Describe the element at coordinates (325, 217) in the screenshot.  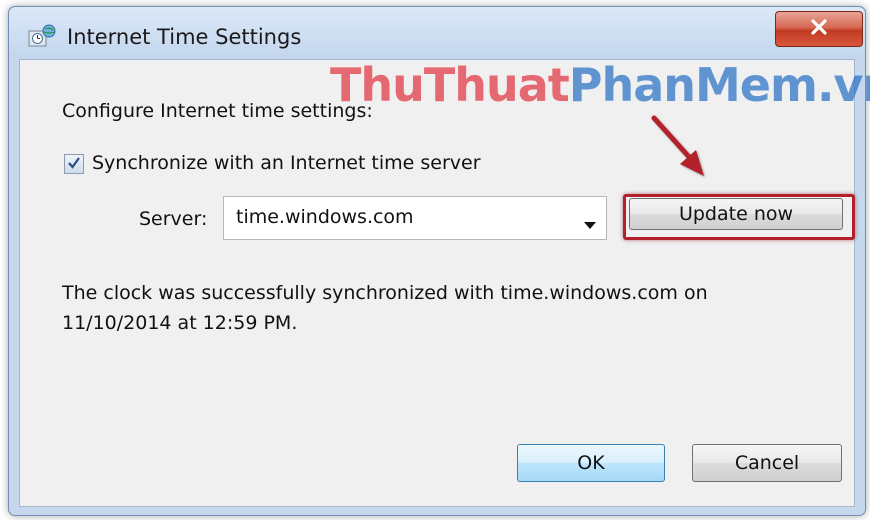
I see `server-value: time.windows.com` at that location.